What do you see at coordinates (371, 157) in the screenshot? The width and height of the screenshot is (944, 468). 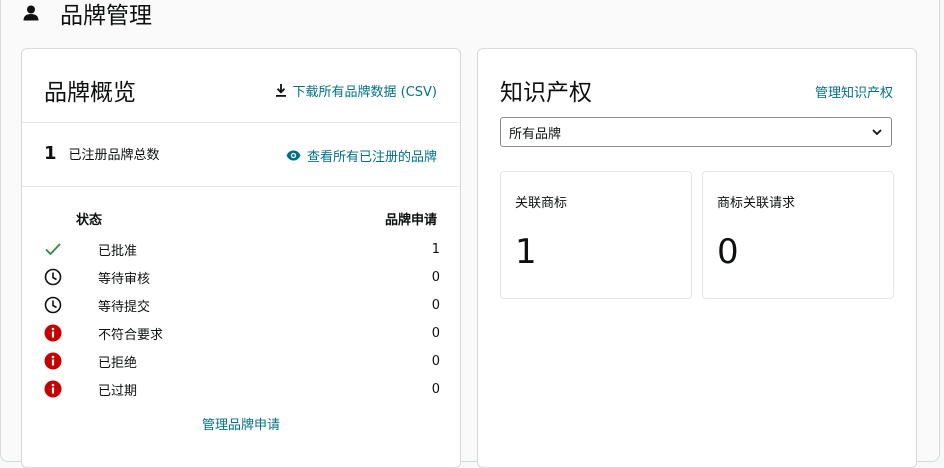 I see `view-registered-brands-label: 查看所有已注册的品牌` at bounding box center [371, 157].